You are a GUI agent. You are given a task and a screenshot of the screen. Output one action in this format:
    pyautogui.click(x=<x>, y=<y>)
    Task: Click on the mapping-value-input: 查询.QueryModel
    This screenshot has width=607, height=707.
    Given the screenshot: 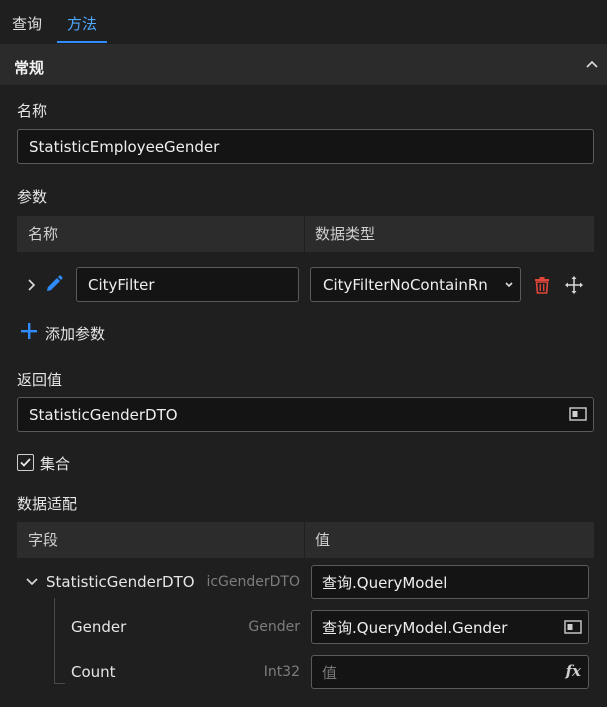 What is the action you would take?
    pyautogui.click(x=450, y=582)
    